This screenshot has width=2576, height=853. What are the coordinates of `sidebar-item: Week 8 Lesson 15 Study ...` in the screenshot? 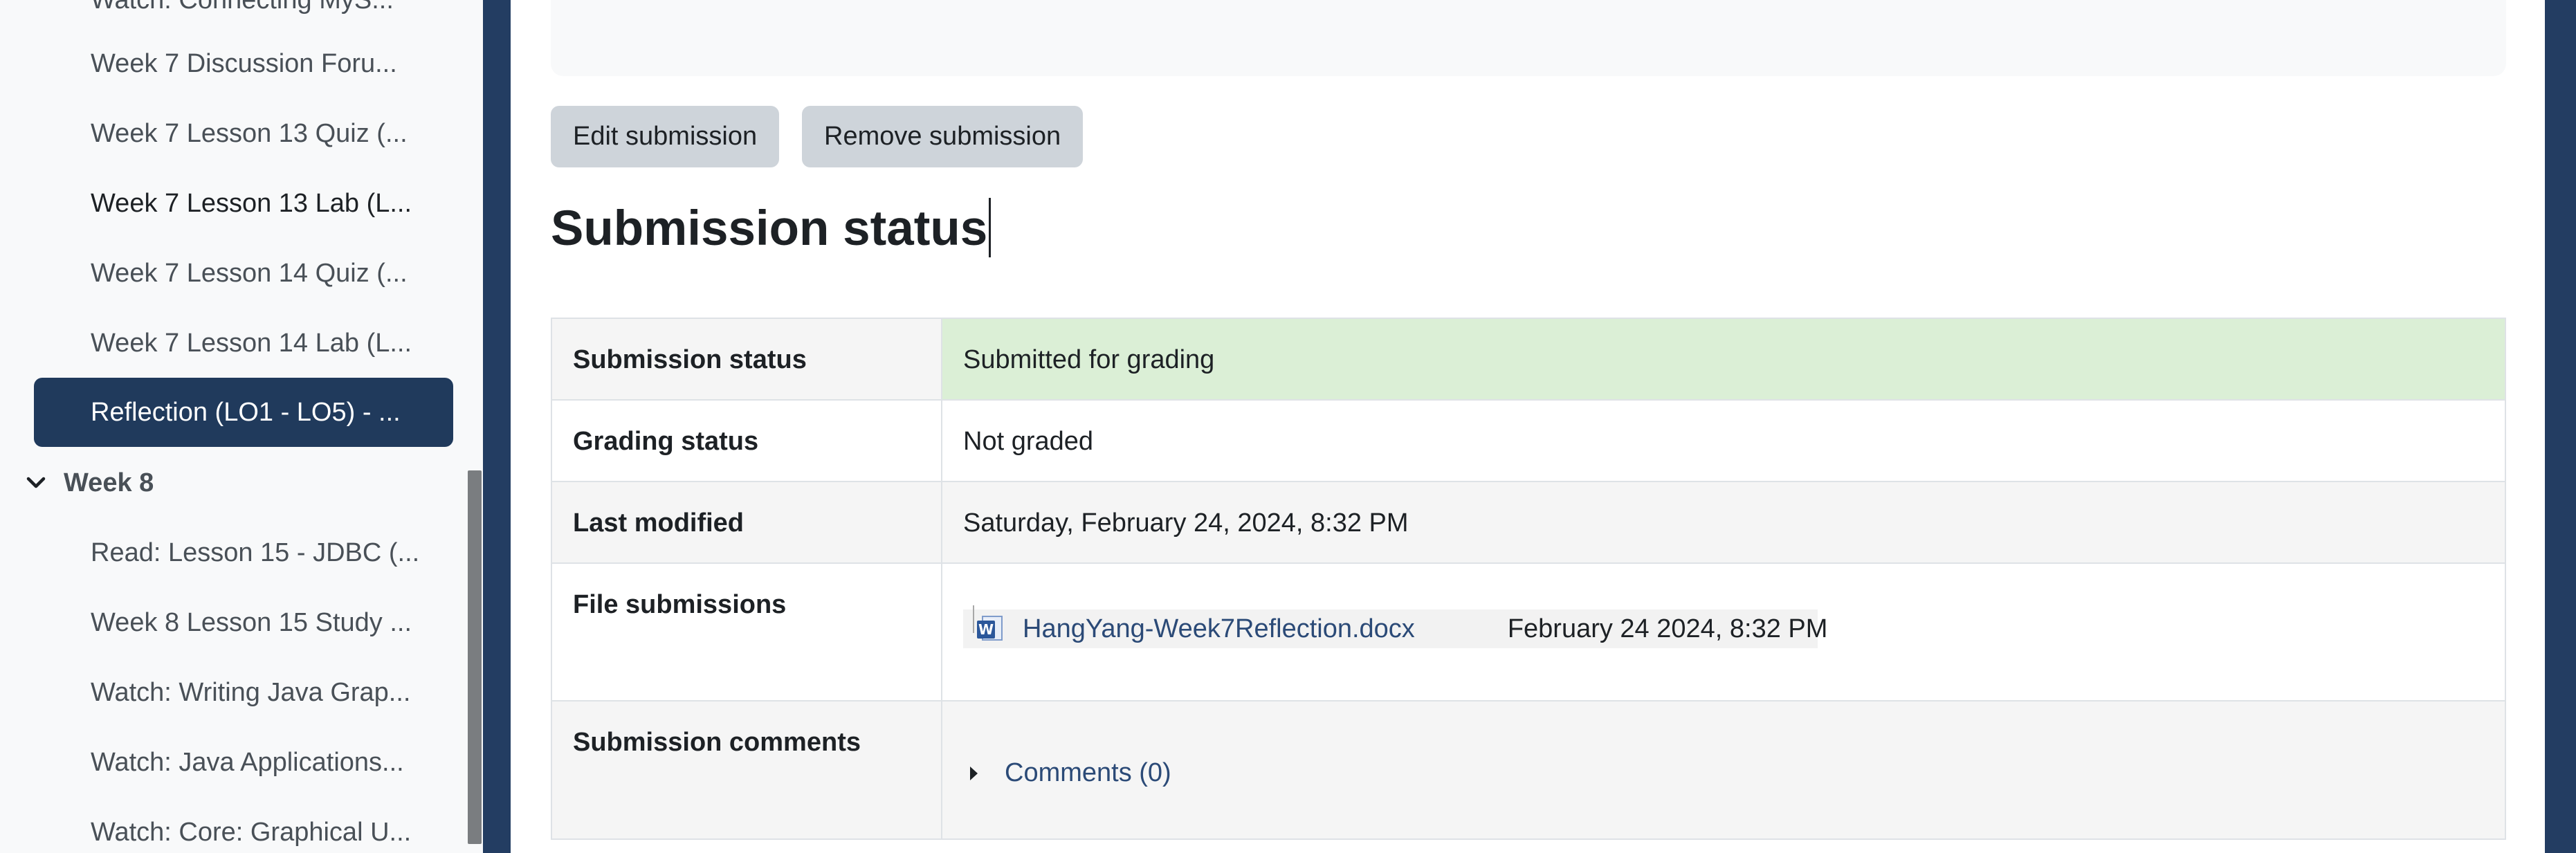 It's located at (271, 622).